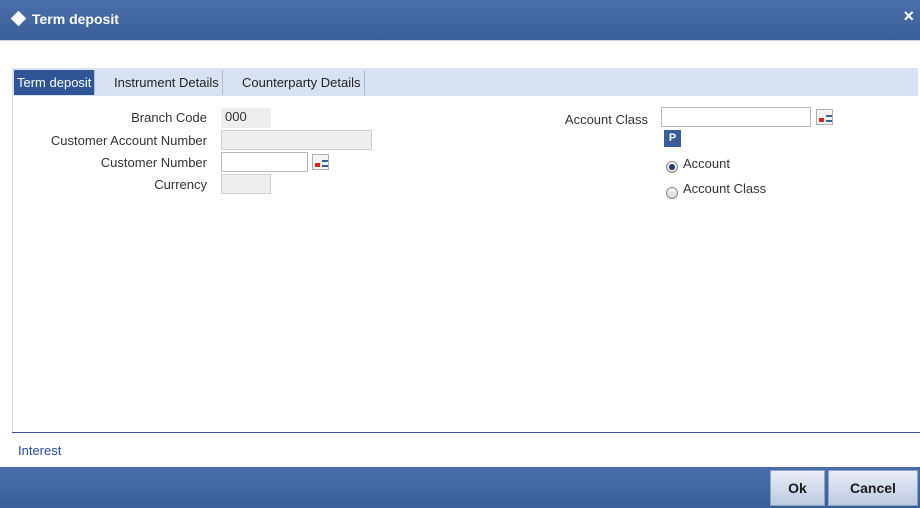  What do you see at coordinates (153, 162) in the screenshot?
I see `customer-number-label: Customer Number` at bounding box center [153, 162].